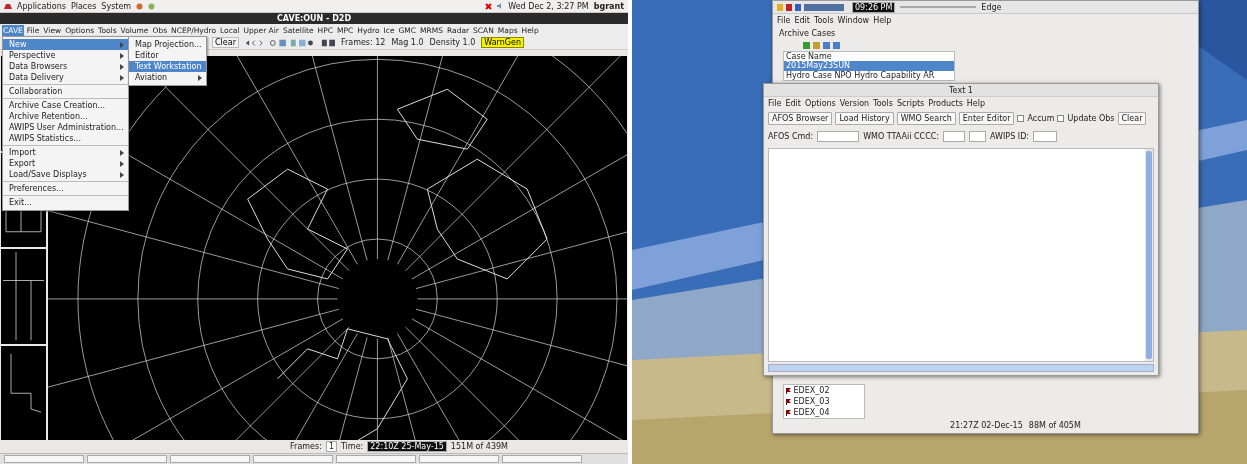 The image size is (1247, 464). What do you see at coordinates (225, 42) in the screenshot?
I see `clear-button: Clear` at bounding box center [225, 42].